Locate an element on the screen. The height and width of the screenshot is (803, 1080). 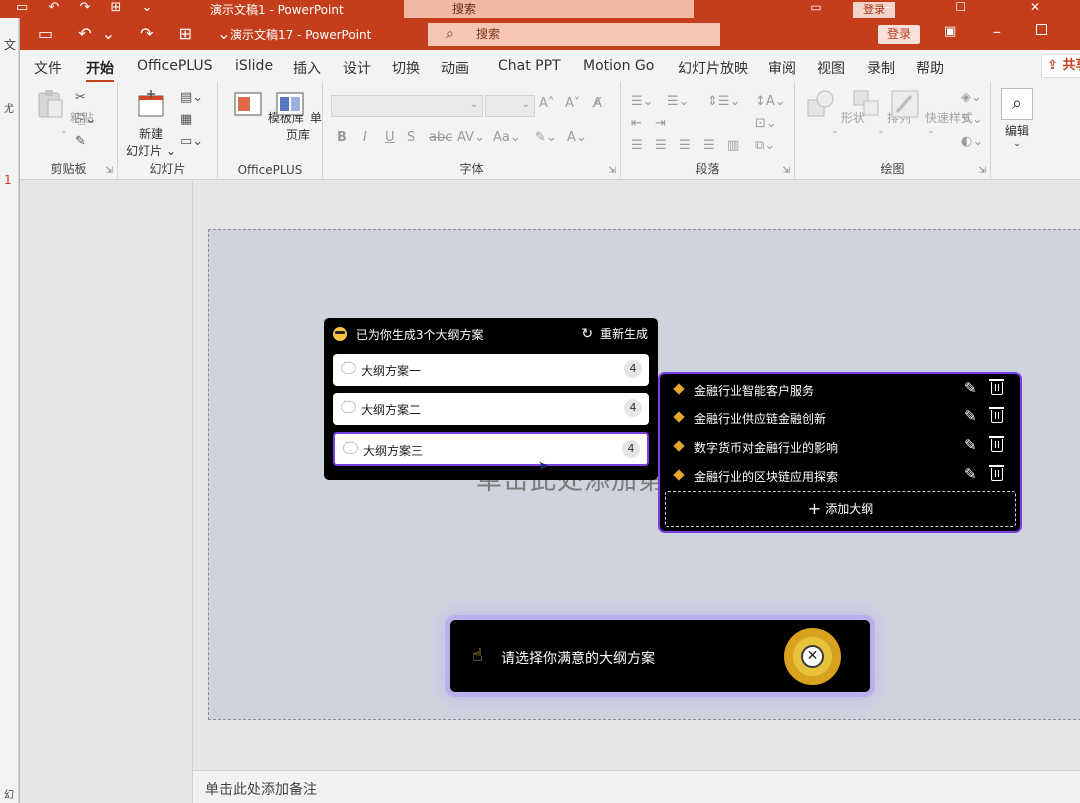
font-launcher-icon: ⇲ is located at coordinates (612, 171).